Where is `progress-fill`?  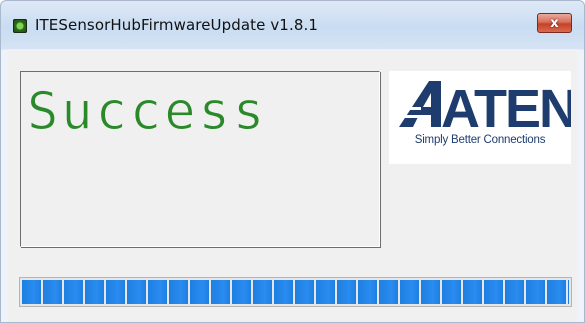
progress-fill is located at coordinates (295, 292).